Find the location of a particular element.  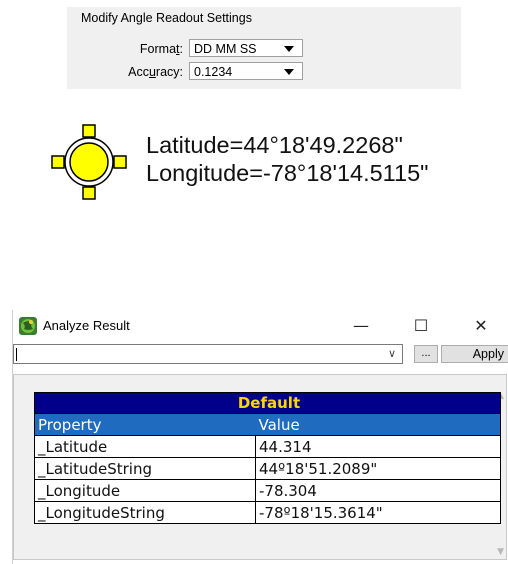

table-row: _Longitude -78.304 is located at coordinates (267, 490).